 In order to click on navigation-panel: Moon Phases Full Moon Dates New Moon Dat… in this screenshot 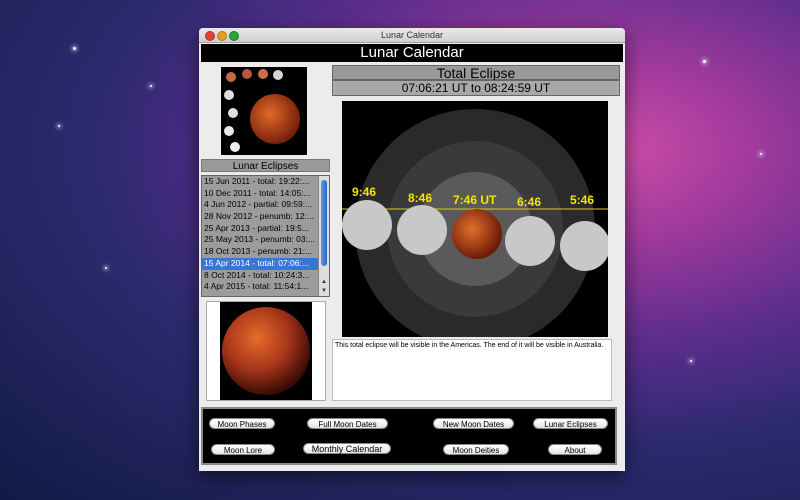, I will do `click(409, 436)`.